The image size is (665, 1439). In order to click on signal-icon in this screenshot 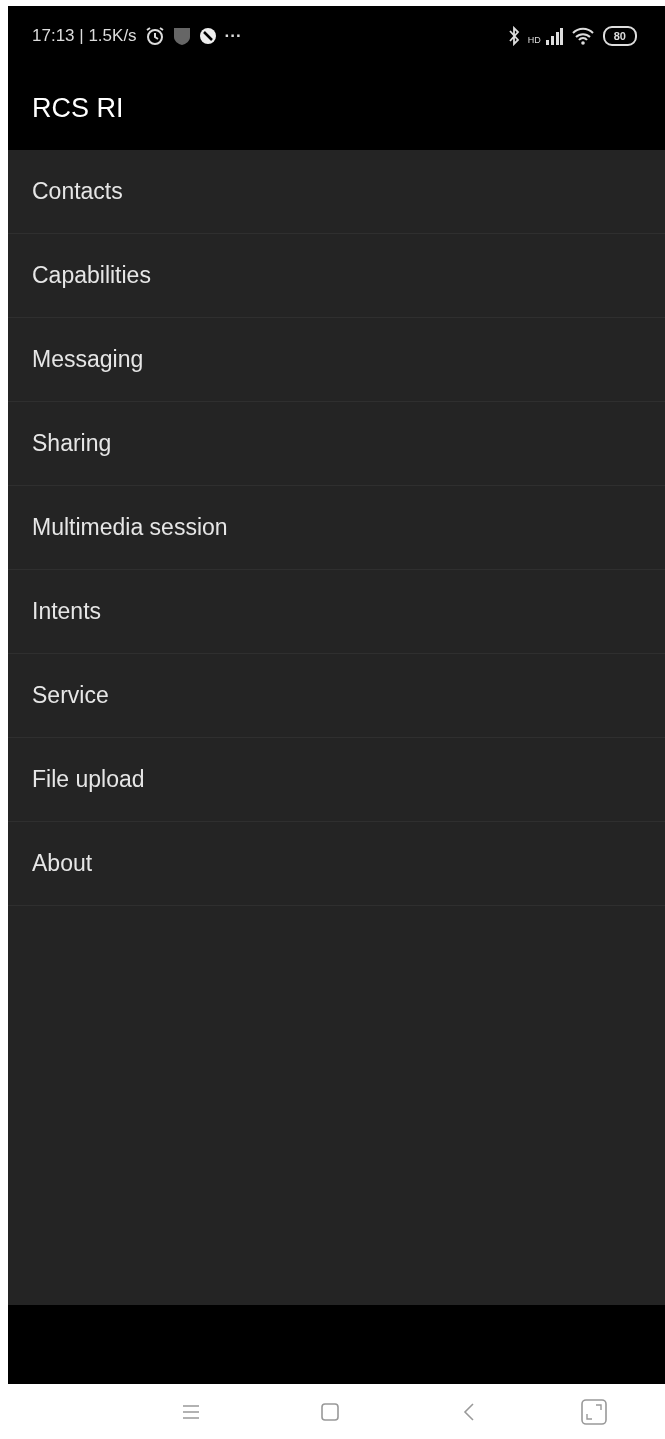, I will do `click(553, 36)`.